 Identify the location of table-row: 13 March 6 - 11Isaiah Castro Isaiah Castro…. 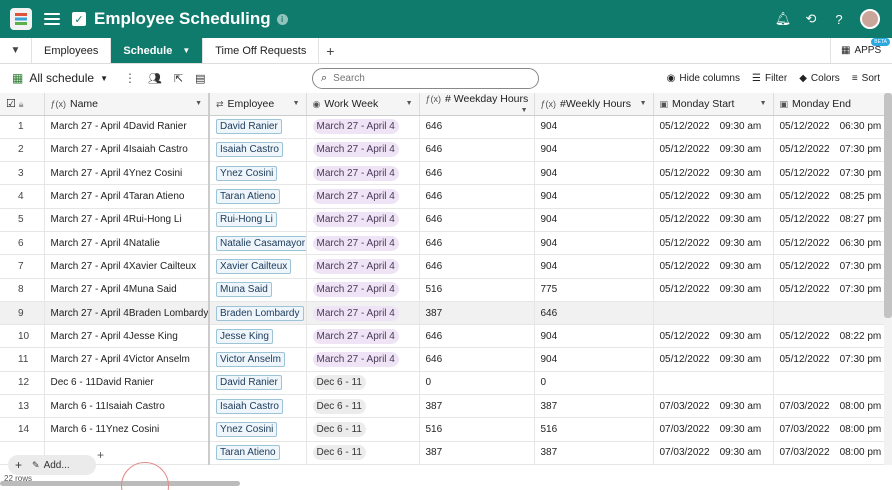
(442, 406).